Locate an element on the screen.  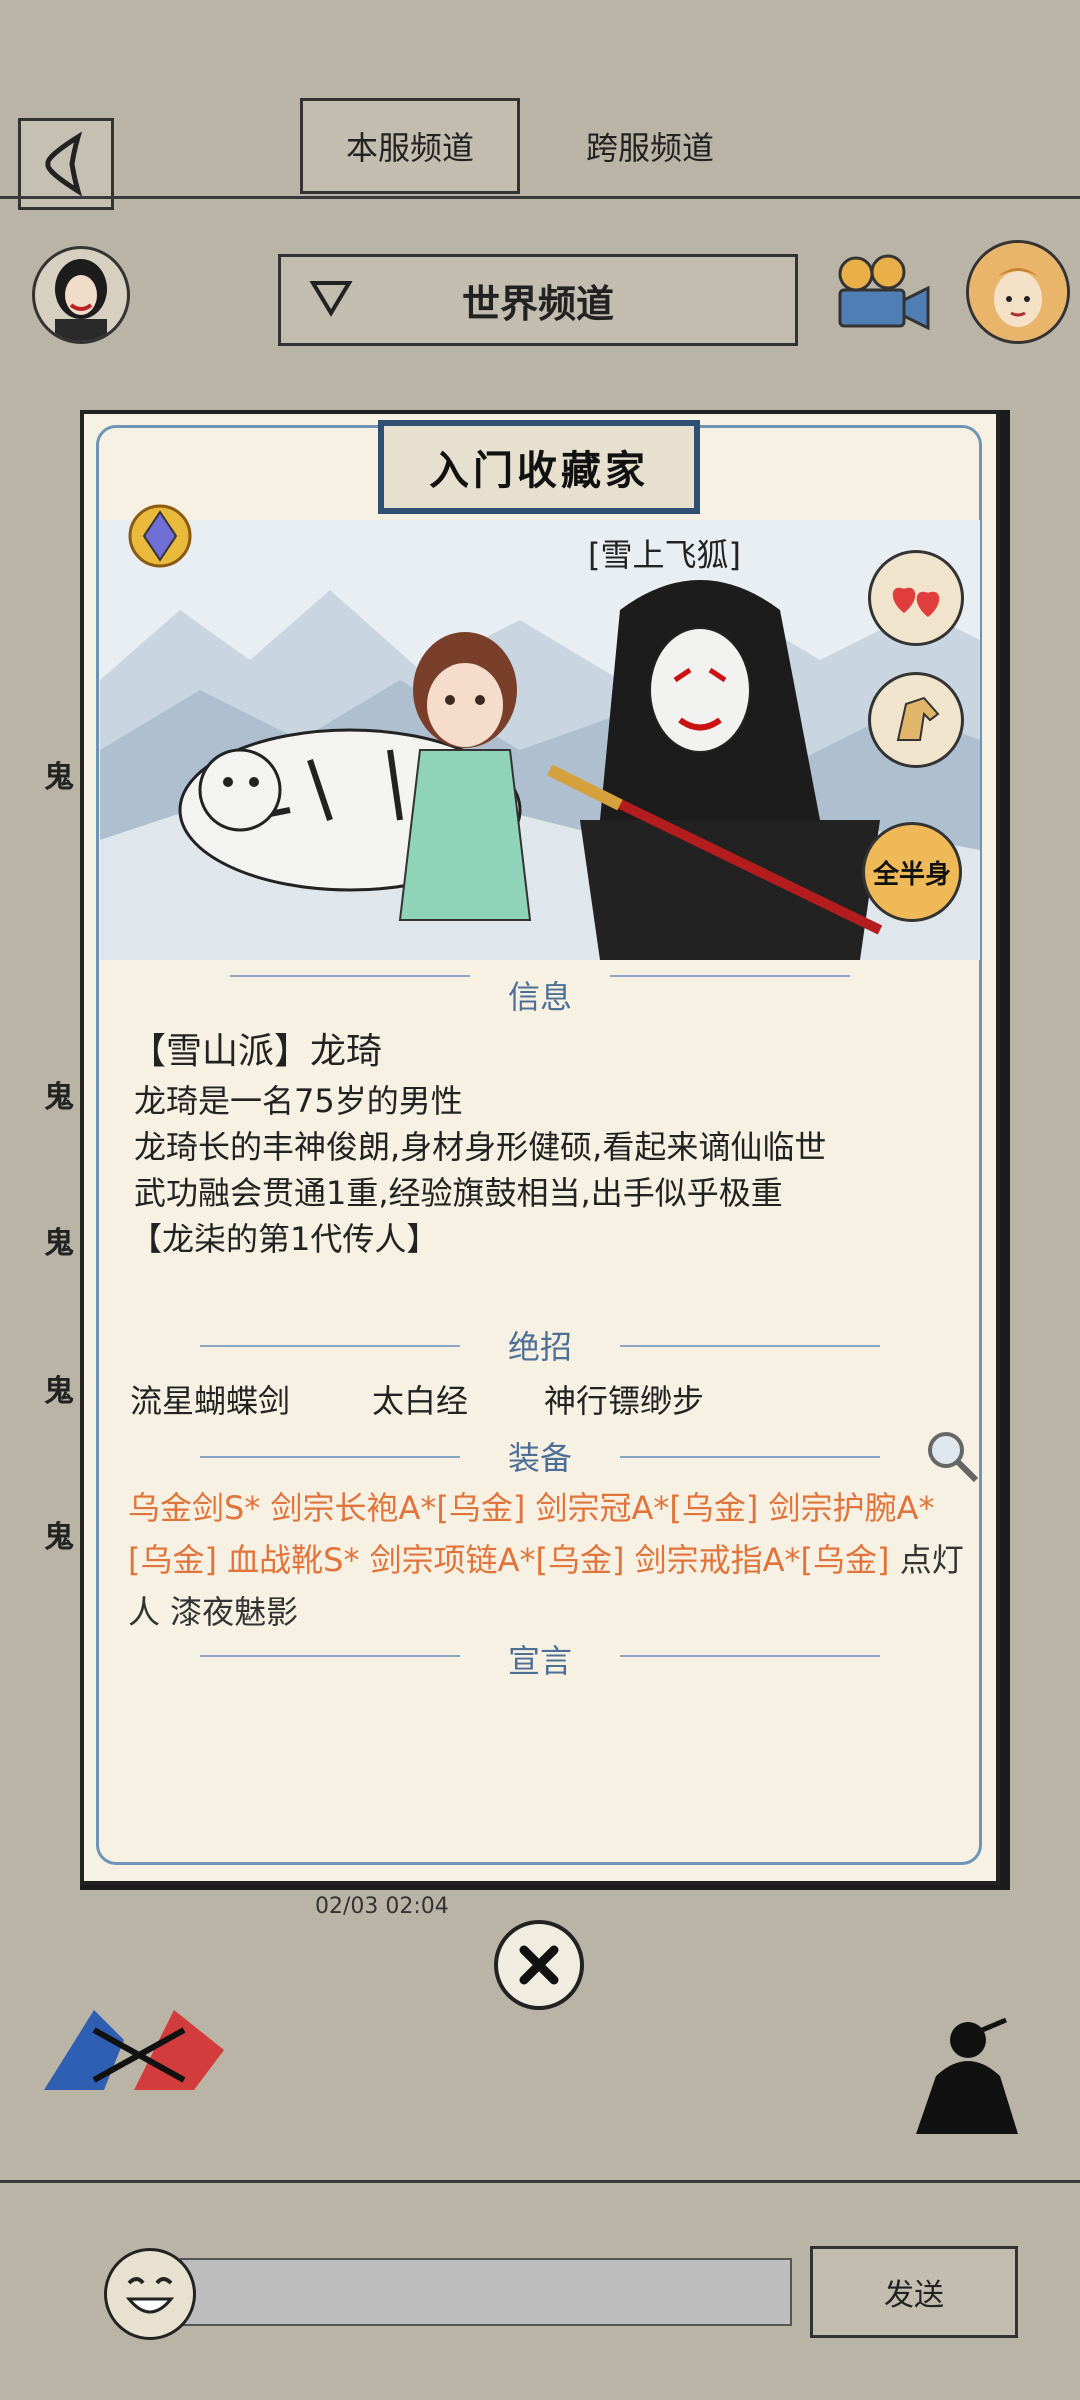
info-line: 武功融会贯通1重,经验旗鼓相当,出手似乎极重 is located at coordinates (458, 1193).